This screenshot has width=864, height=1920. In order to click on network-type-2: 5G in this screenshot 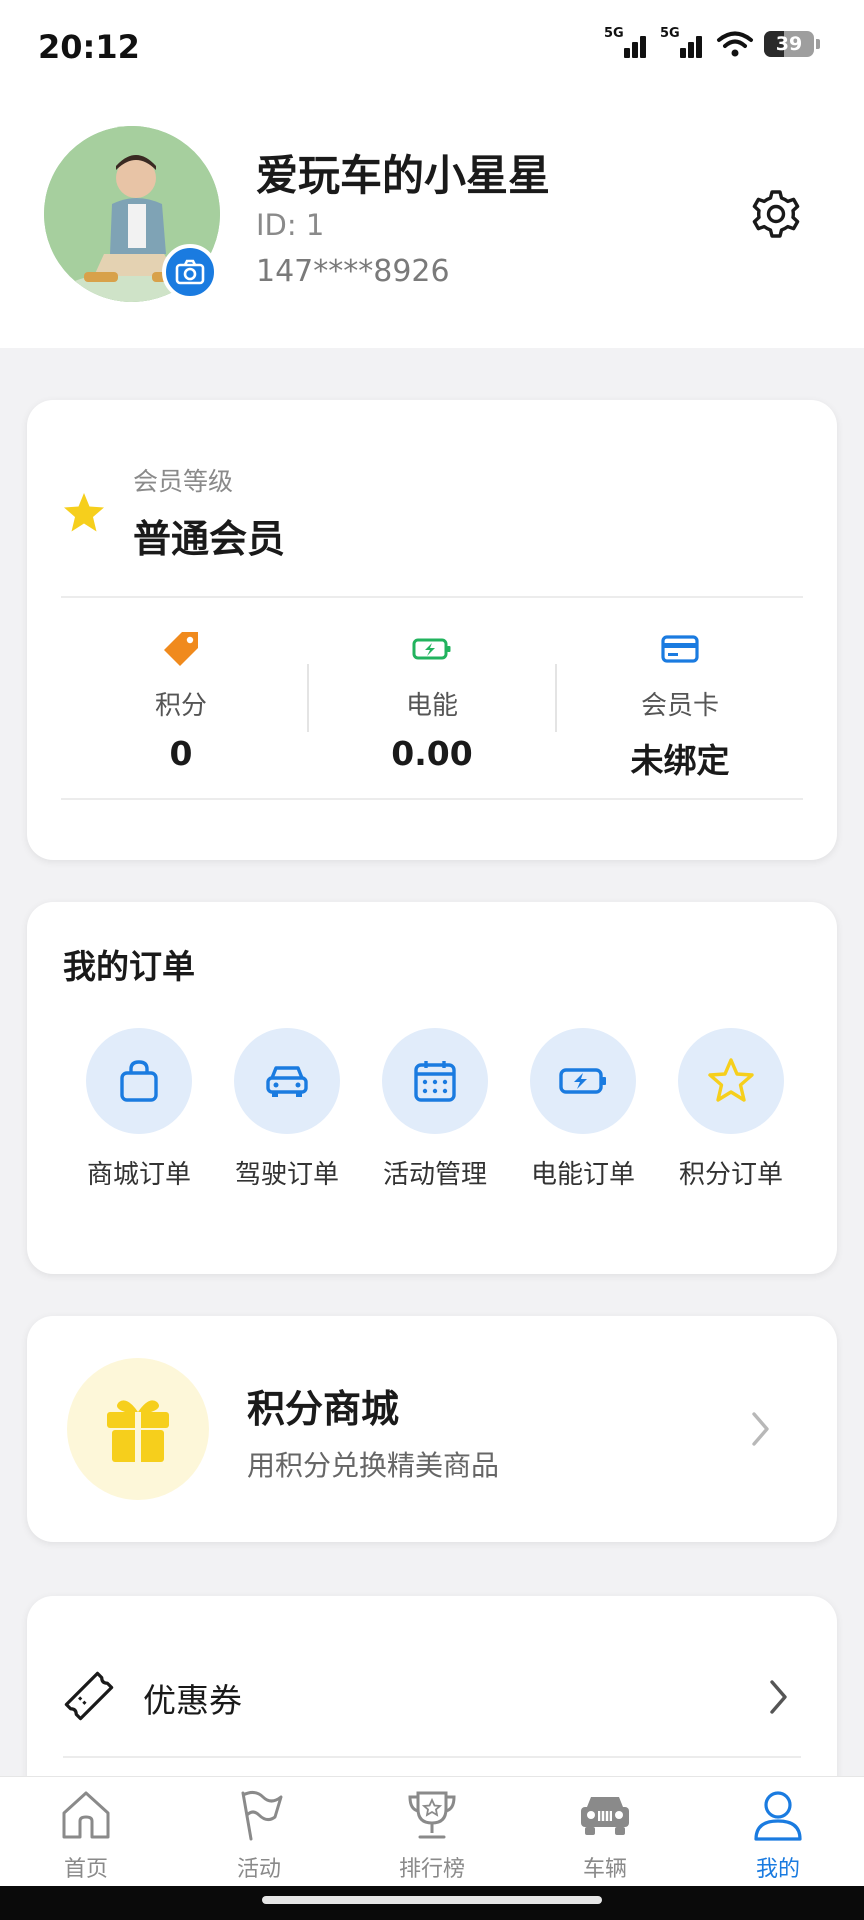, I will do `click(670, 33)`.